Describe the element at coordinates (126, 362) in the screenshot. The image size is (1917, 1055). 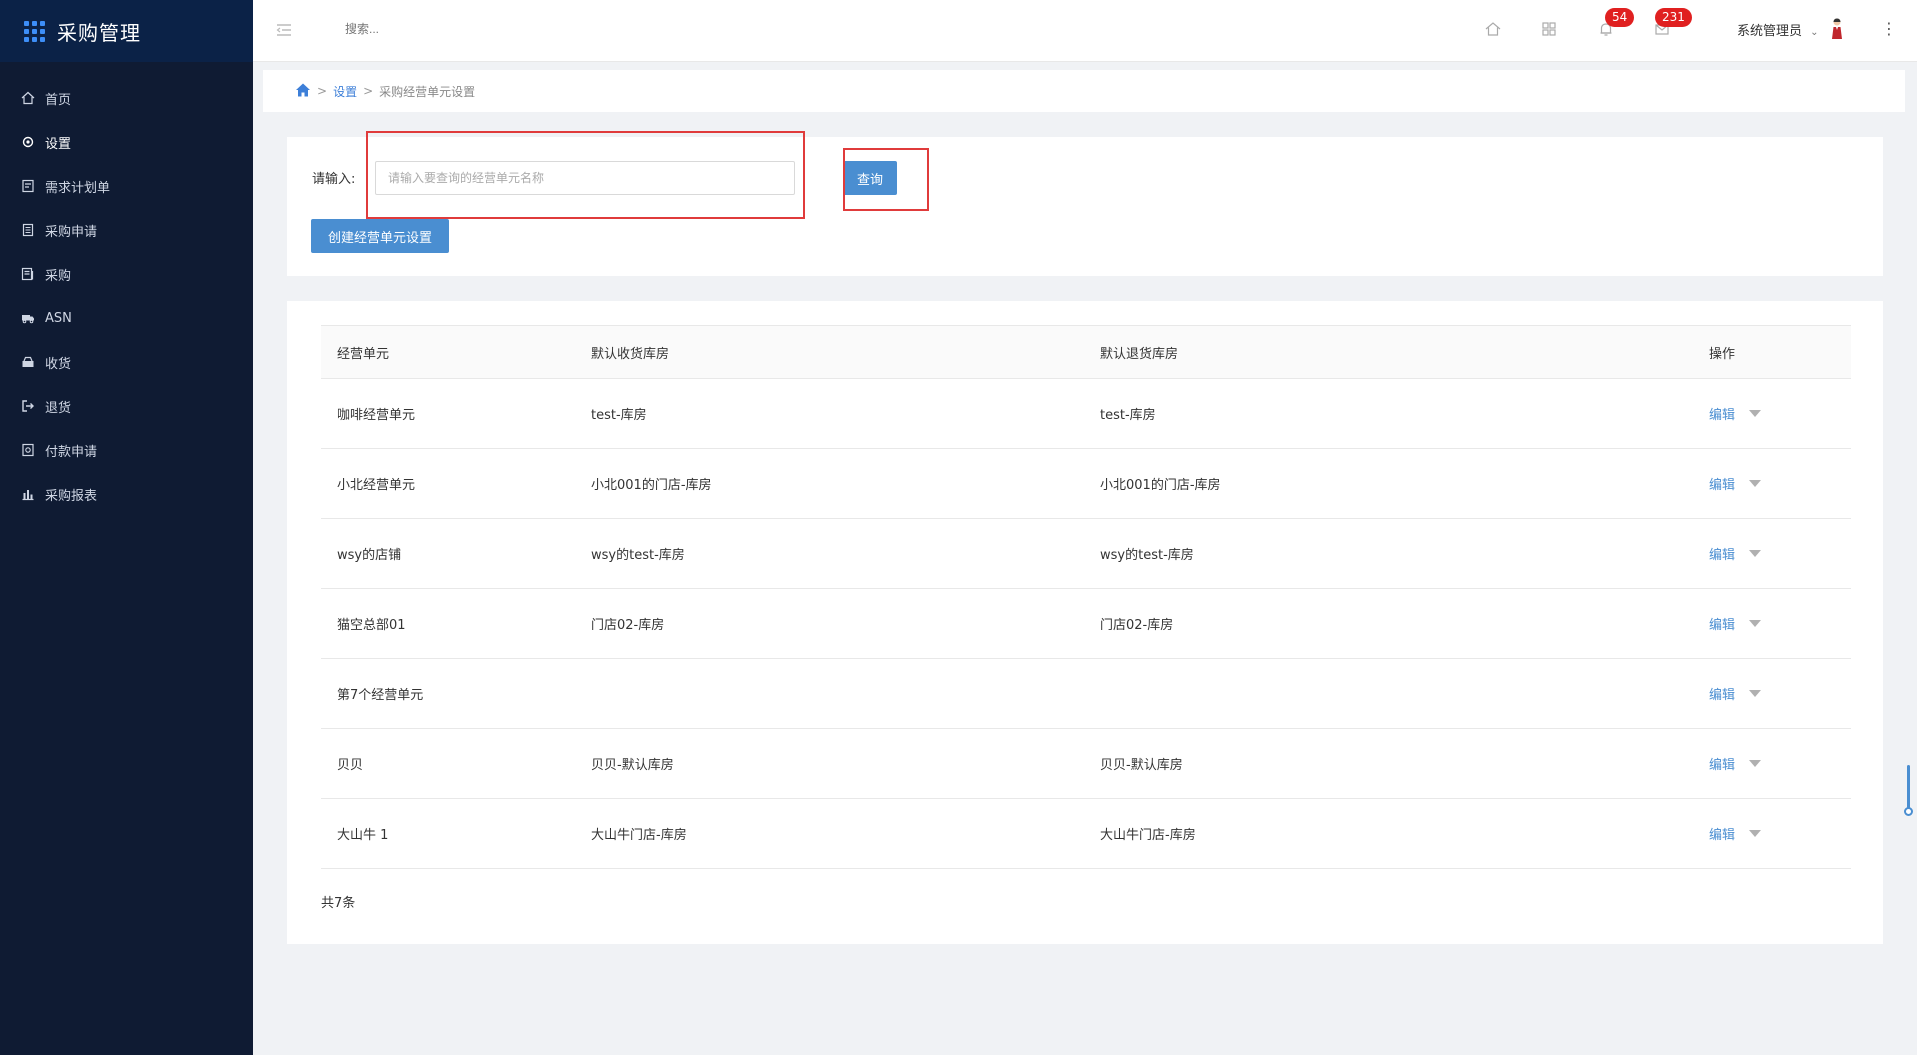
I see `sidebar-item-receiving: 收货` at that location.